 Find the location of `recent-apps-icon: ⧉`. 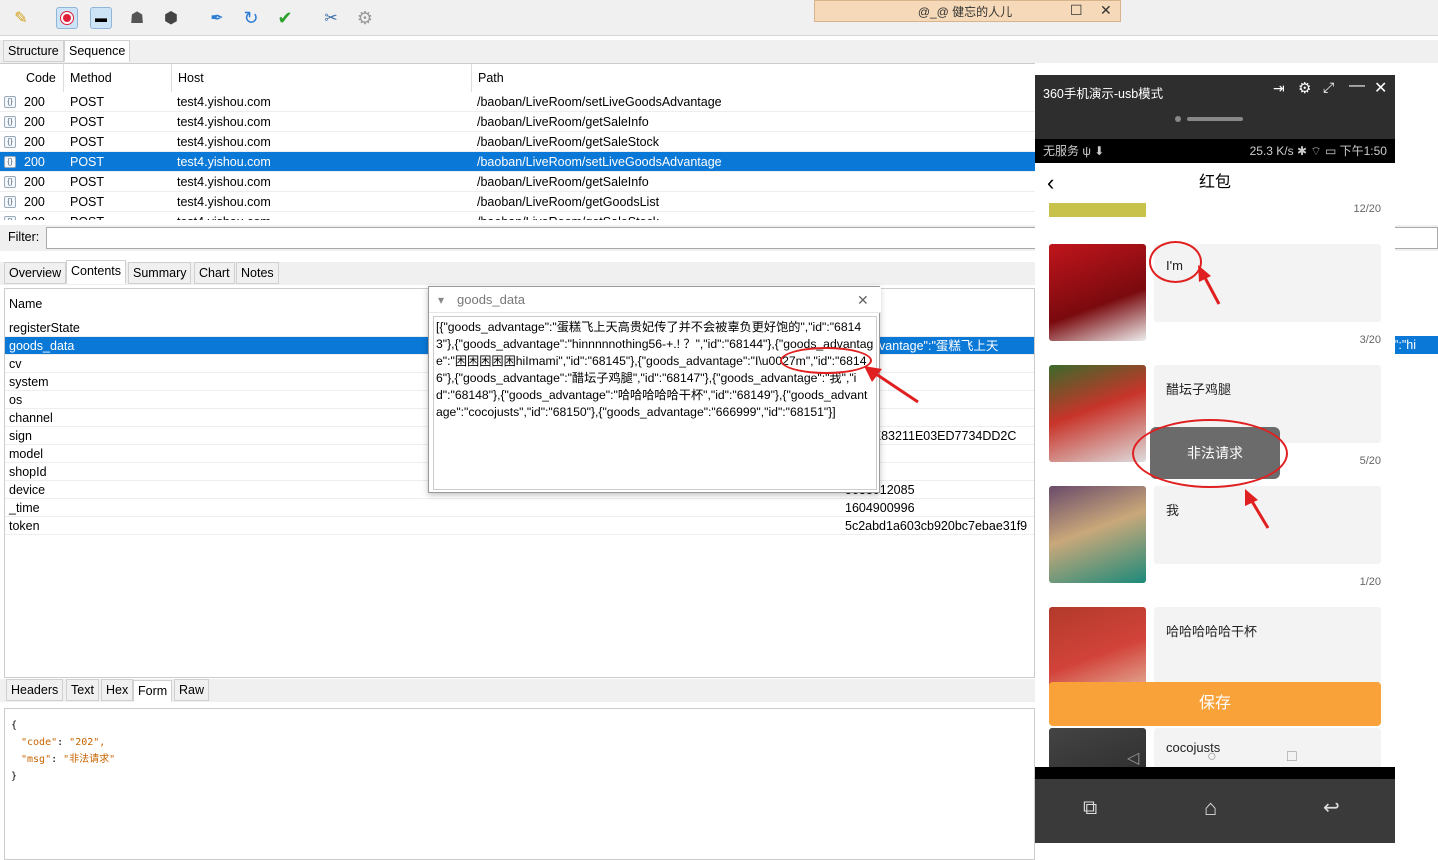

recent-apps-icon: ⧉ is located at coordinates (1090, 808).